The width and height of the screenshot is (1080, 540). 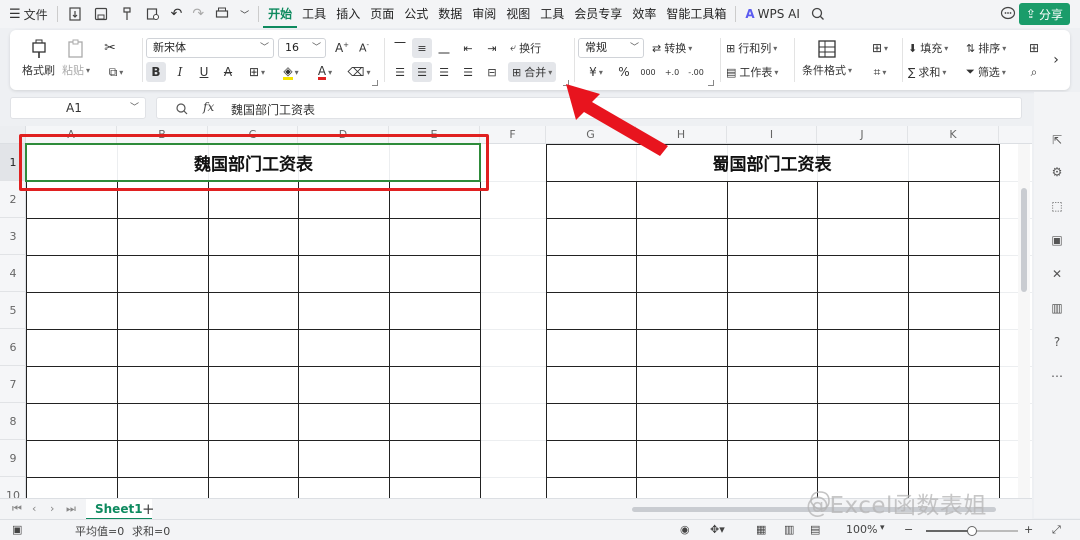 What do you see at coordinates (13, 458) in the screenshot?
I see `row-header: 9` at bounding box center [13, 458].